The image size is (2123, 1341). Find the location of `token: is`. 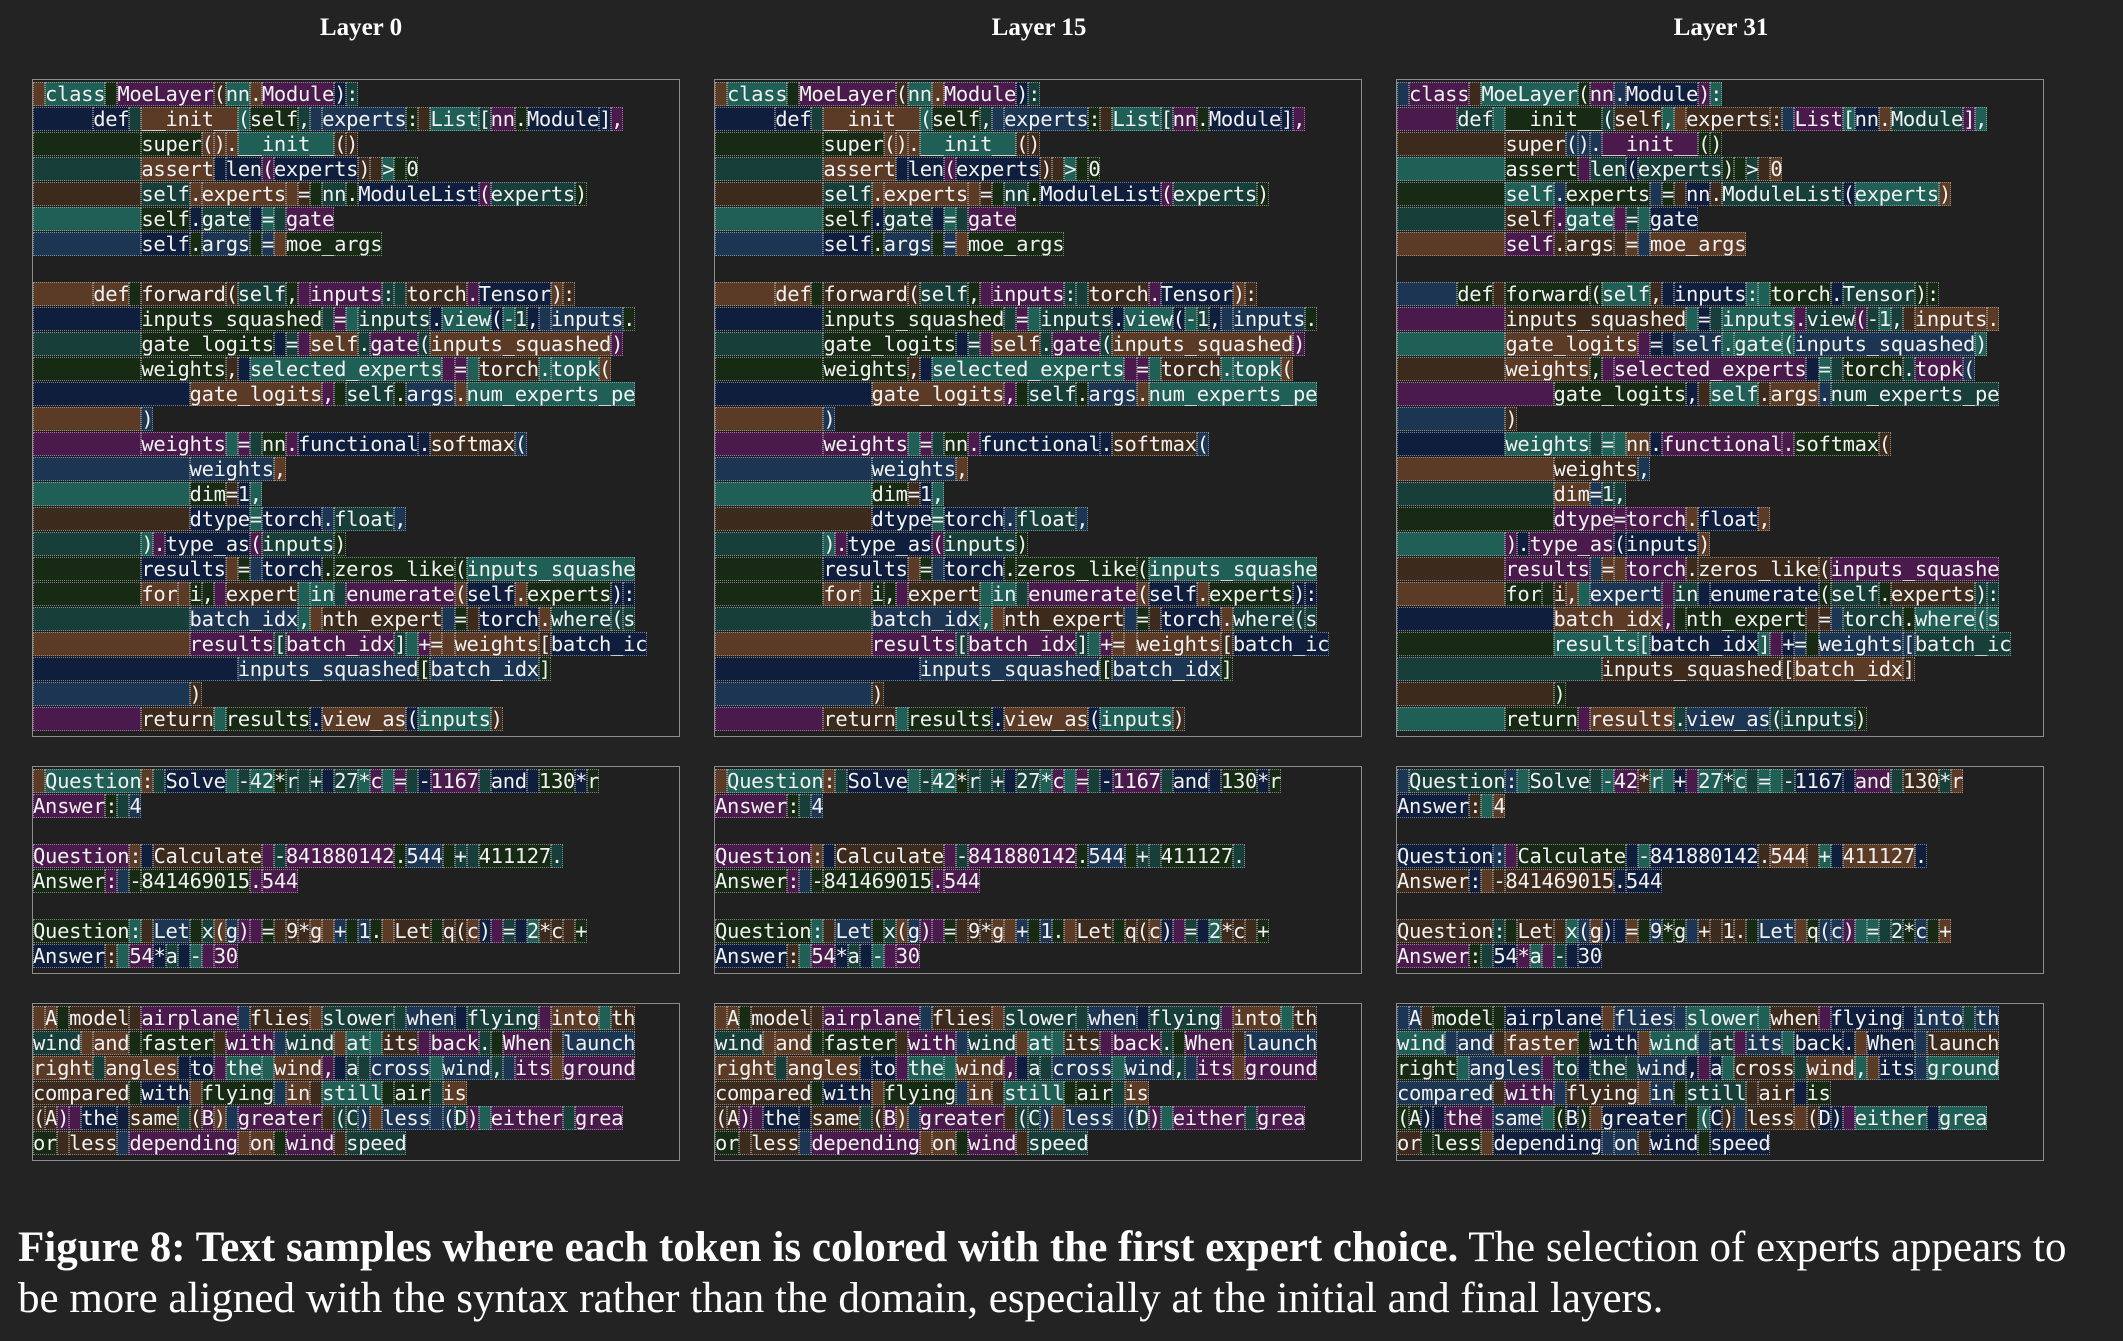

token: is is located at coordinates (1818, 1093).